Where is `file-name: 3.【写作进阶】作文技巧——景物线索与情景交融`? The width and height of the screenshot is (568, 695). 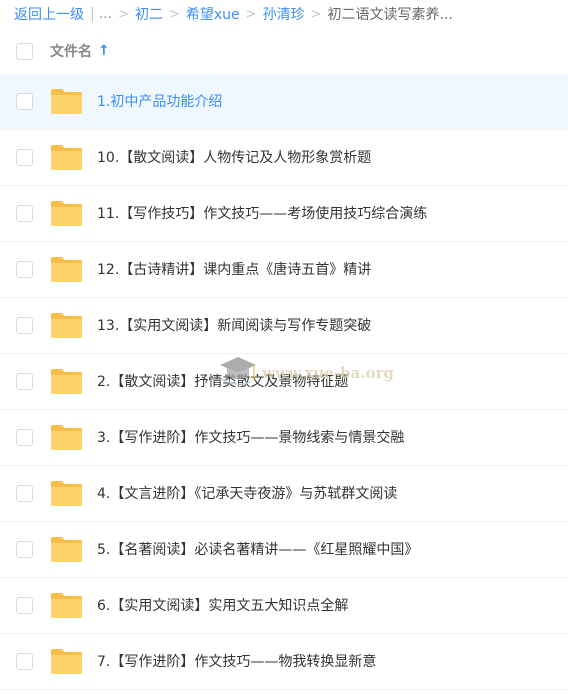
file-name: 3.【写作进阶】作文技巧——景物线索与情景交融 is located at coordinates (250, 438).